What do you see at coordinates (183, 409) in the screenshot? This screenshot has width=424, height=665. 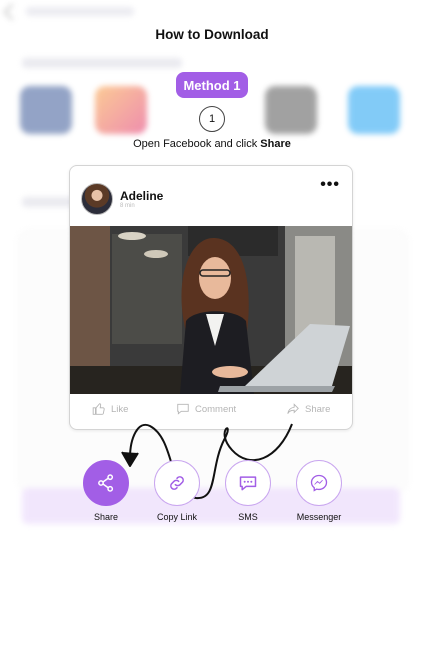 I see `comment-icon` at bounding box center [183, 409].